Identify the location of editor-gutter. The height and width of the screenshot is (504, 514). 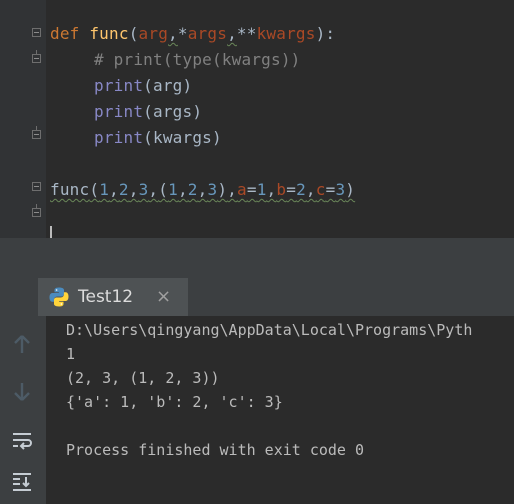
(23, 119).